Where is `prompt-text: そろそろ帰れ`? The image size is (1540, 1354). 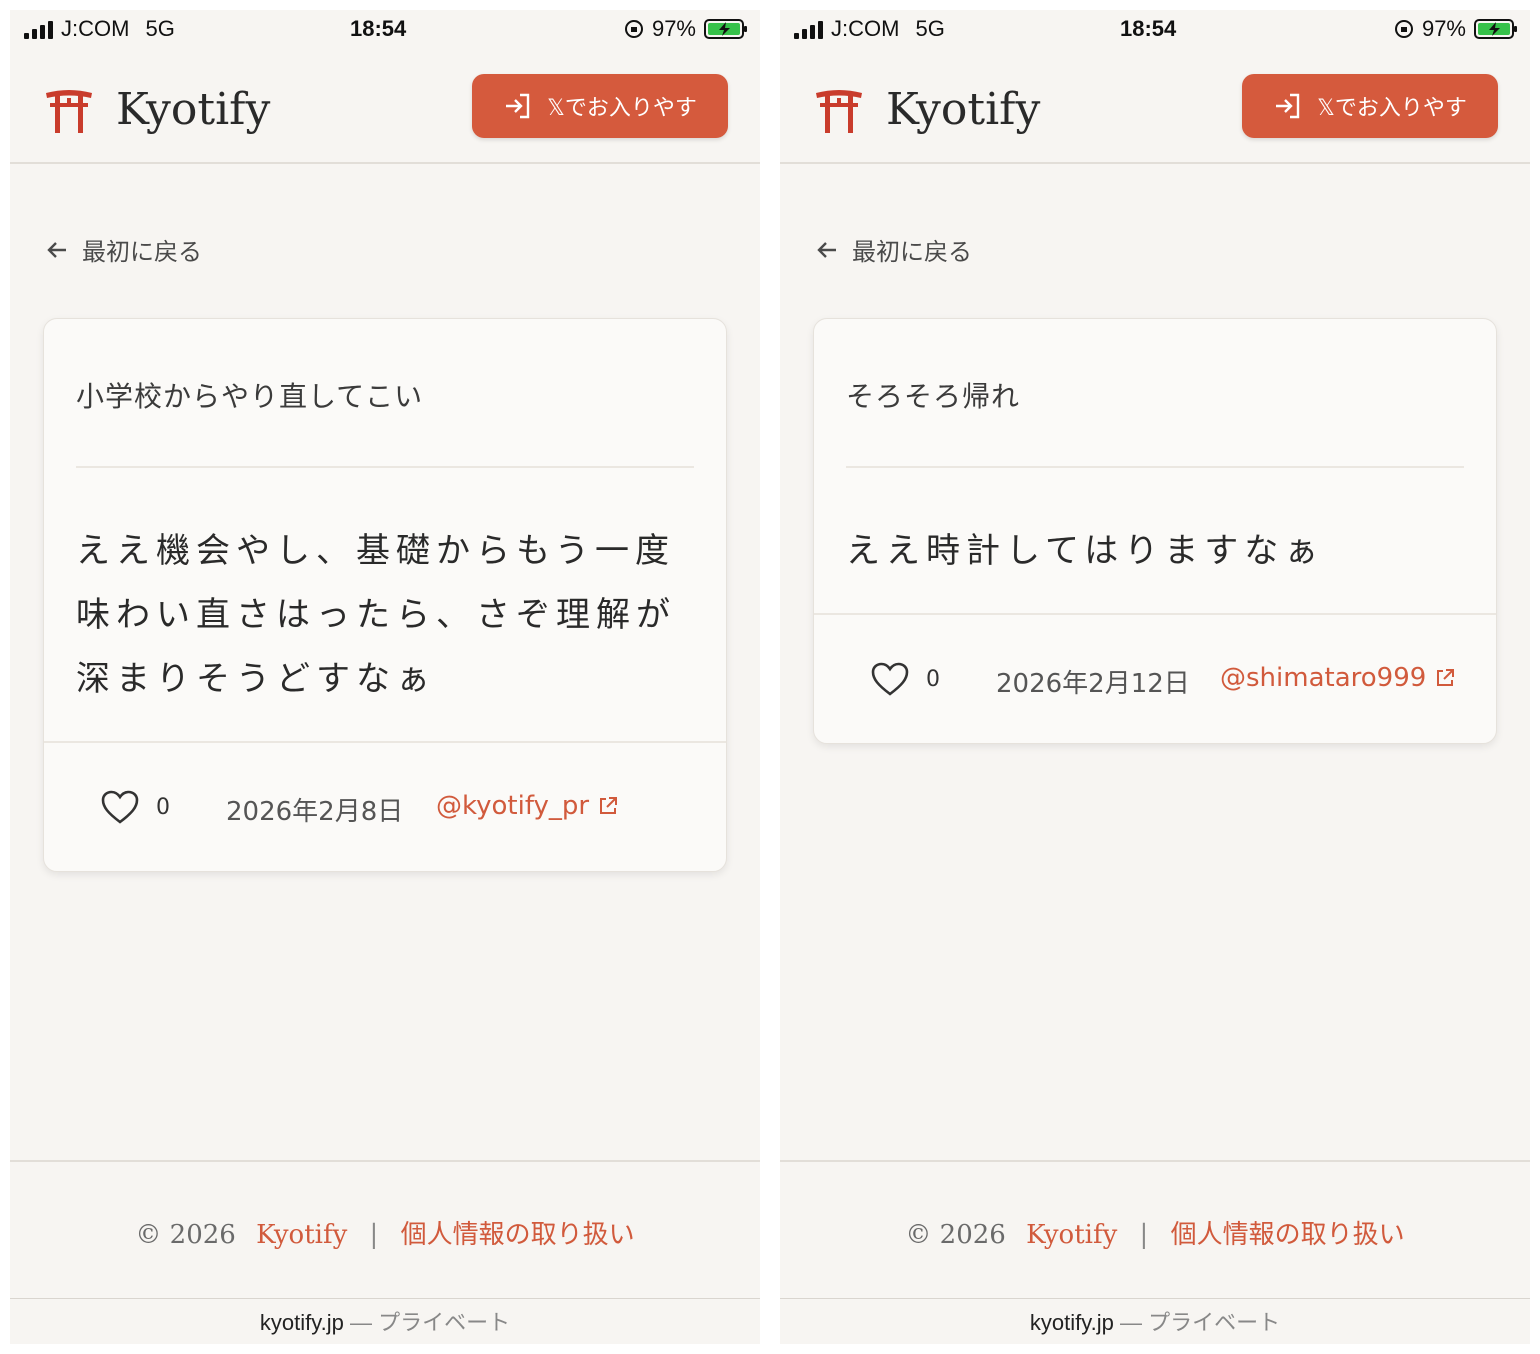
prompt-text: そろそろ帰れ is located at coordinates (933, 396).